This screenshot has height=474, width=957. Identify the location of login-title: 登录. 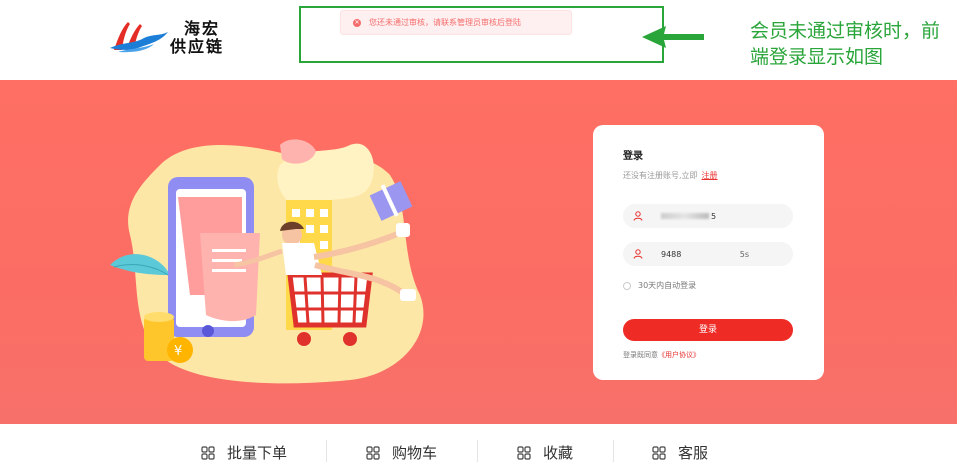
(633, 156).